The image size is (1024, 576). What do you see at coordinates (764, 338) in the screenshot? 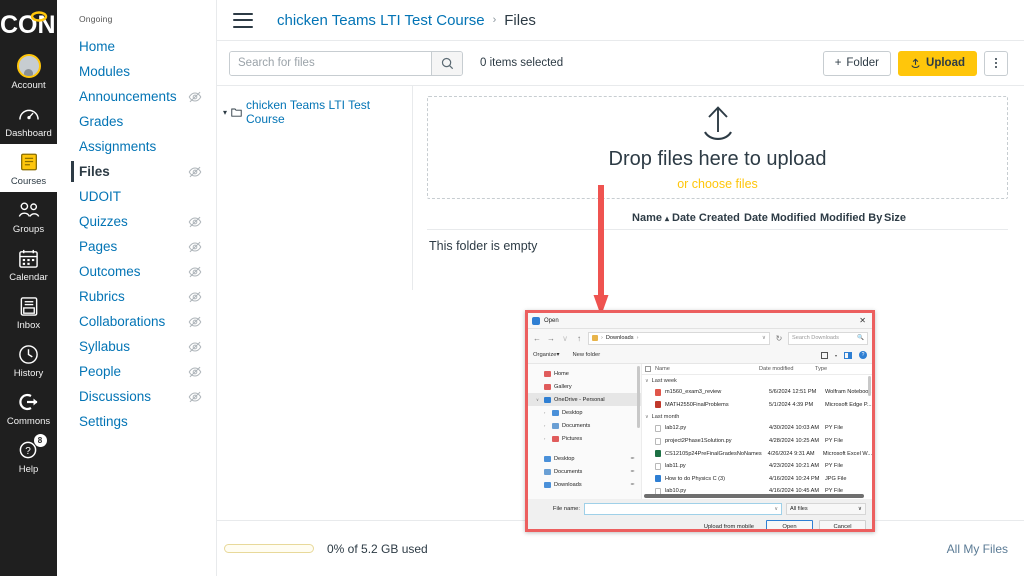
I see `path-dropdown-icon: ∨` at bounding box center [764, 338].